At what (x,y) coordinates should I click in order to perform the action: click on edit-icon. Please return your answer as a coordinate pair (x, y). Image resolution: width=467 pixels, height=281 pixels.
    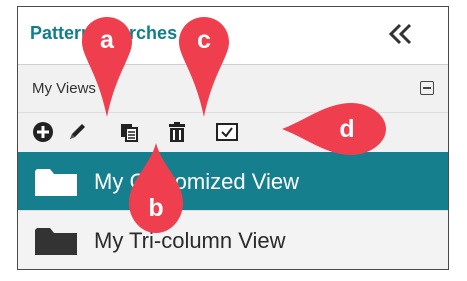
    Looking at the image, I should click on (77, 131).